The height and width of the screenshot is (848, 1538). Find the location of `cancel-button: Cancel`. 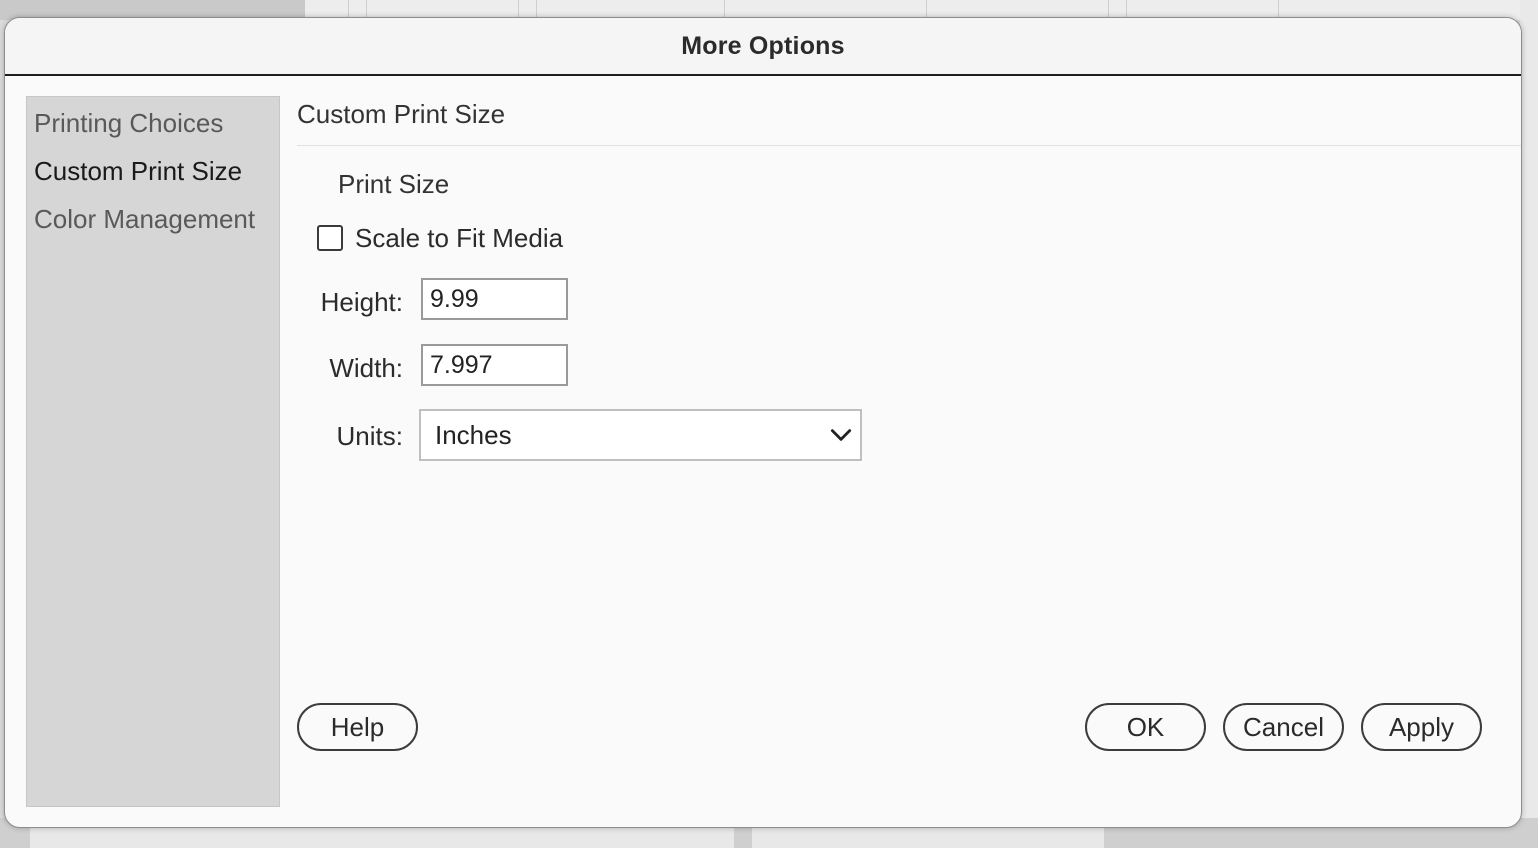

cancel-button: Cancel is located at coordinates (1283, 727).